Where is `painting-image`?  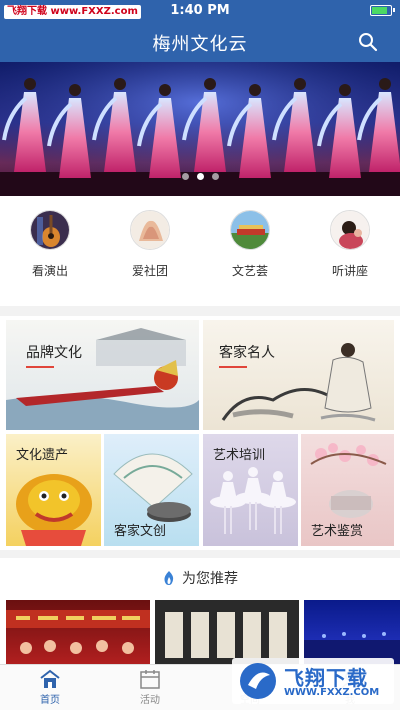
painting-image is located at coordinates (298, 382).